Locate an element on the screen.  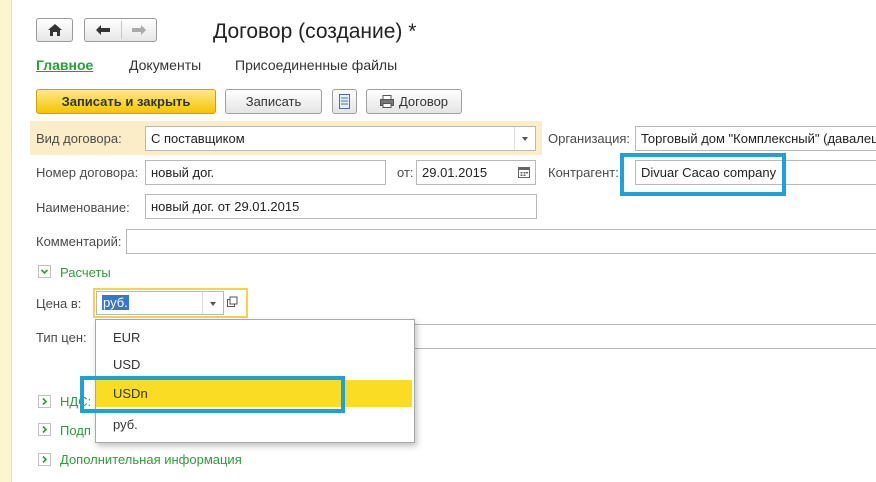
tab-attached-files: Присоединенные файлы is located at coordinates (316, 65).